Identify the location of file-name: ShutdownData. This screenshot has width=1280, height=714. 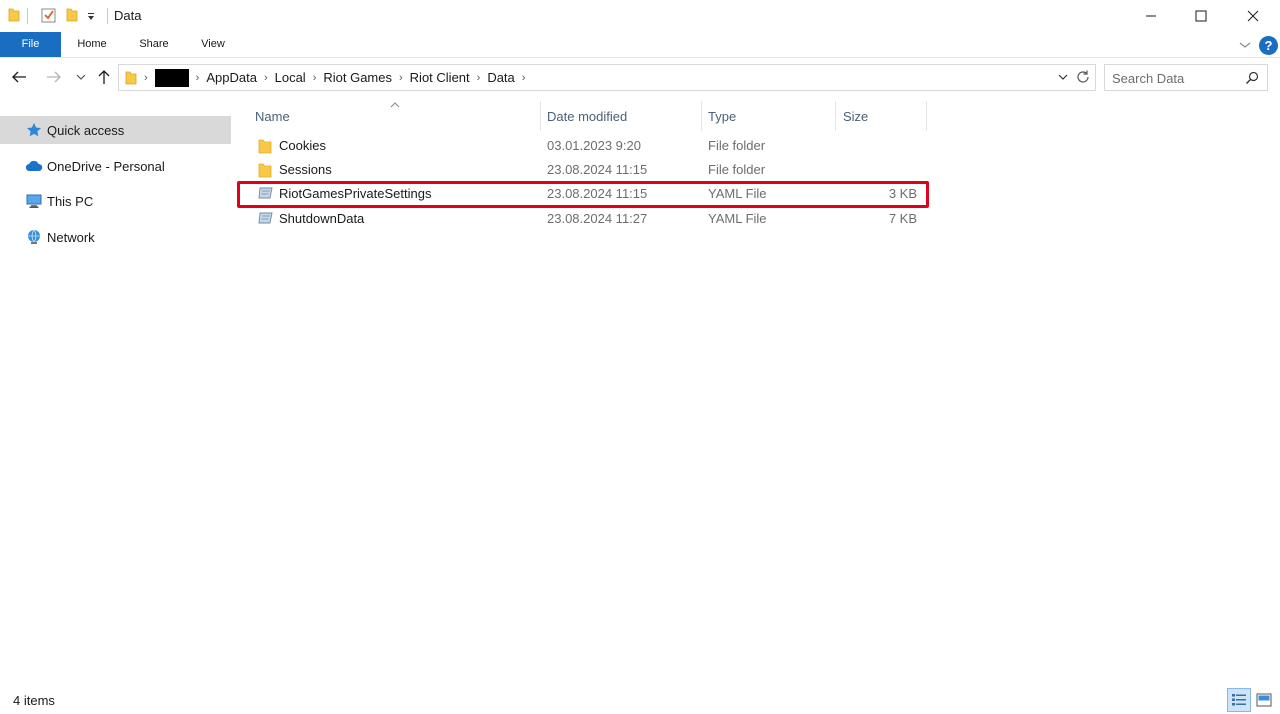
(322, 218).